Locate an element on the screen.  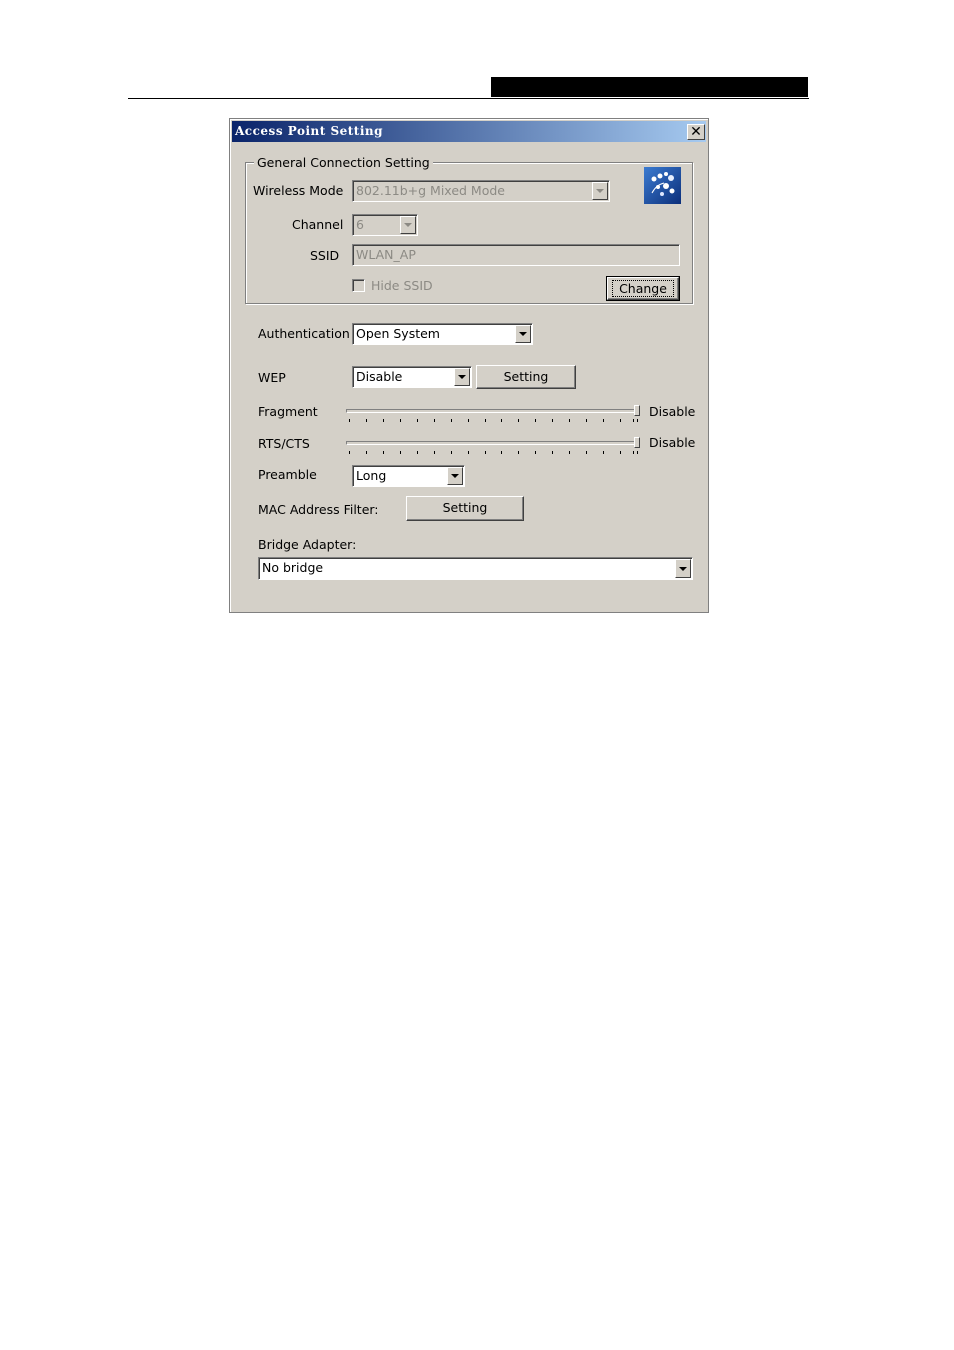
wep-select: Disable is located at coordinates (412, 377).